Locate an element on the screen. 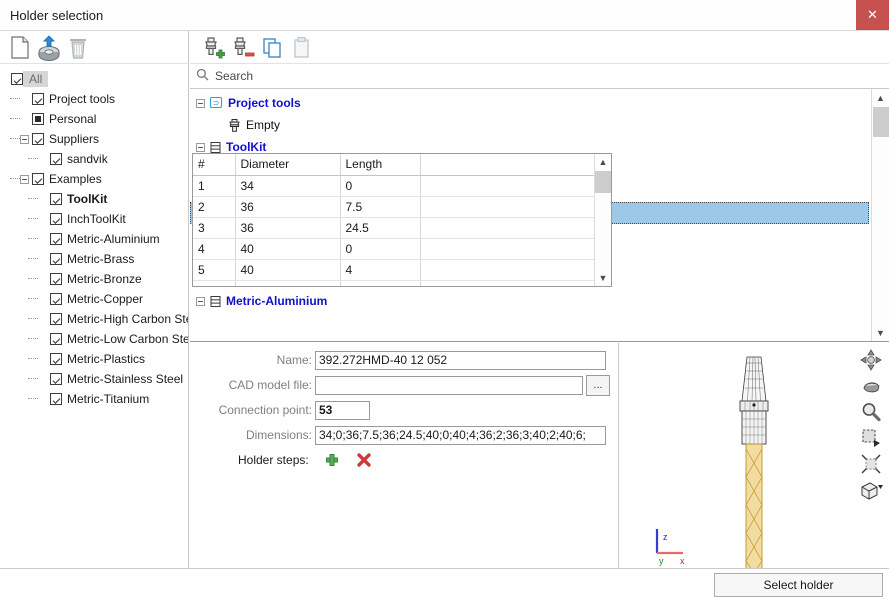  search-bar: Search is located at coordinates (539, 76).